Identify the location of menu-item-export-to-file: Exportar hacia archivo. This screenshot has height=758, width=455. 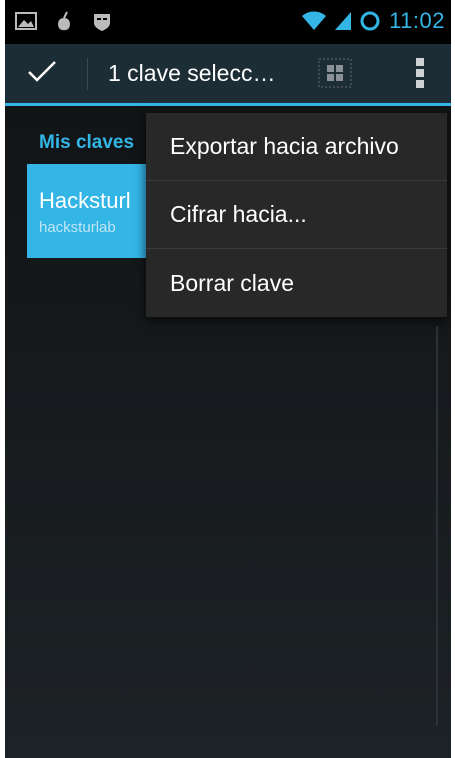
(296, 147).